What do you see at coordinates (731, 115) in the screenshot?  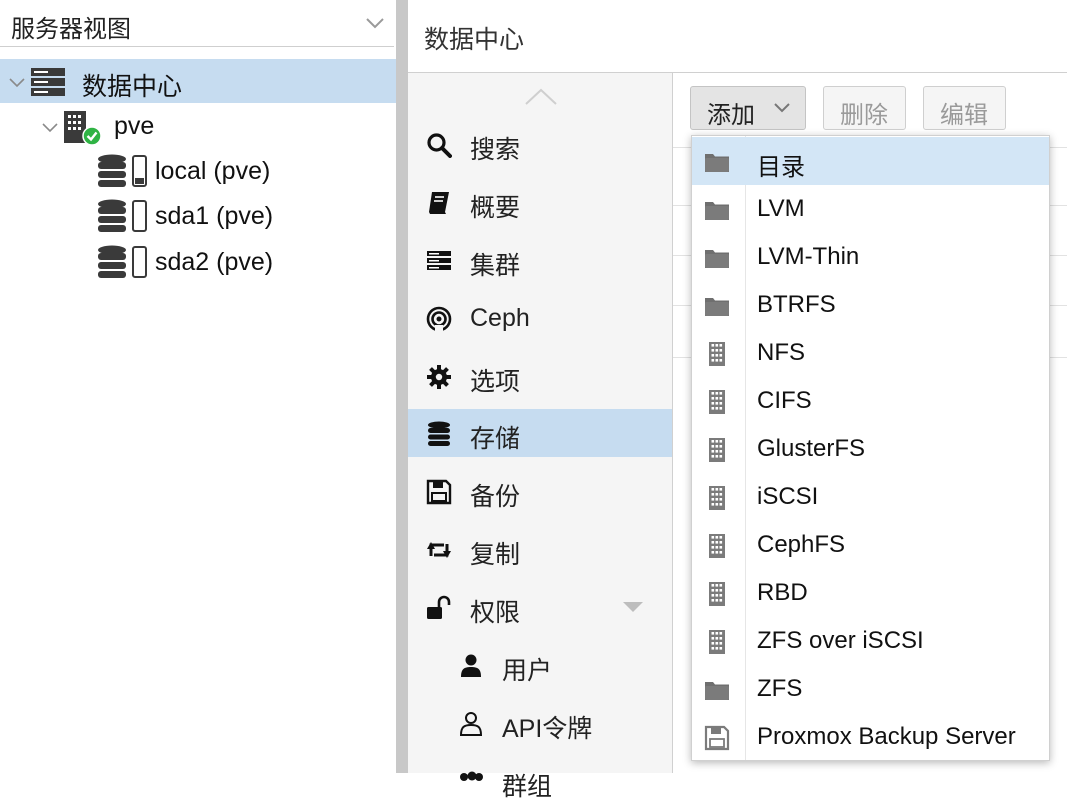 I see `add-button-label: 添加` at bounding box center [731, 115].